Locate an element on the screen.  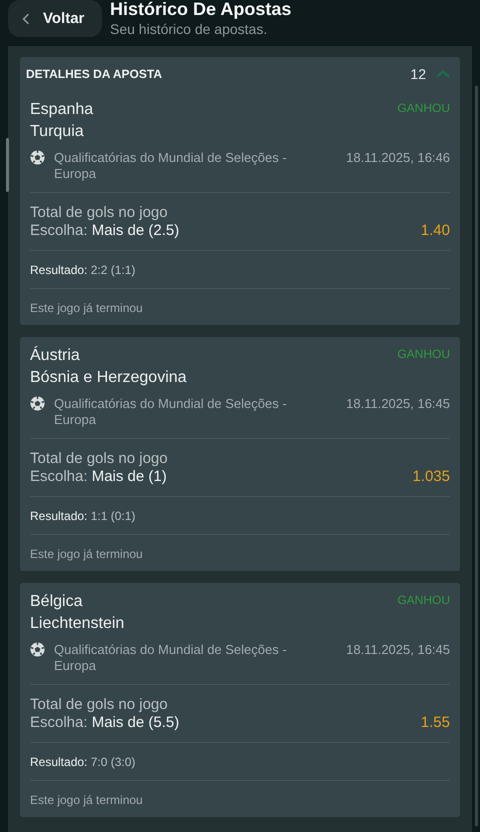
details-title: DETALHES DA APOSTA is located at coordinates (95, 74).